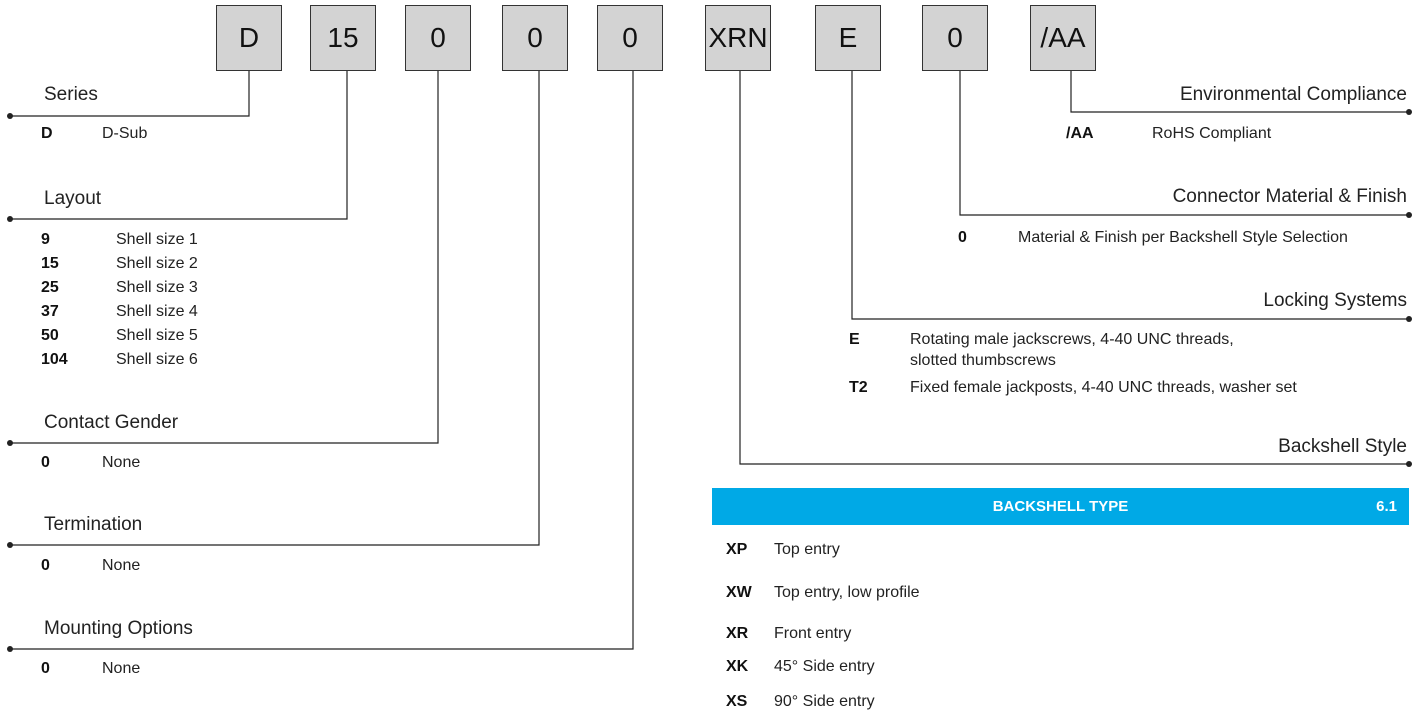  Describe the element at coordinates (1409, 215) in the screenshot. I see `leader-connector-material-finish-dot` at that location.